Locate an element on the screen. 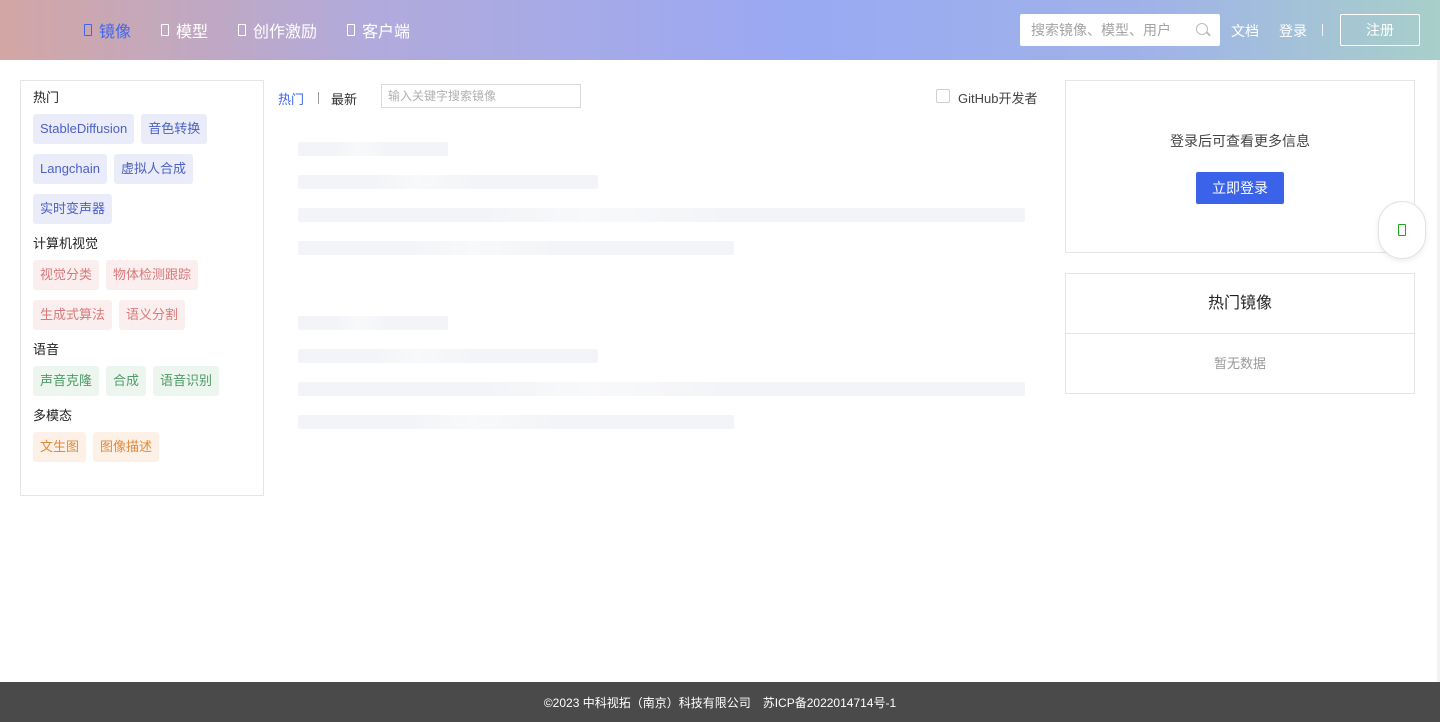 This screenshot has width=1440, height=722. contact-icon is located at coordinates (1402, 230).